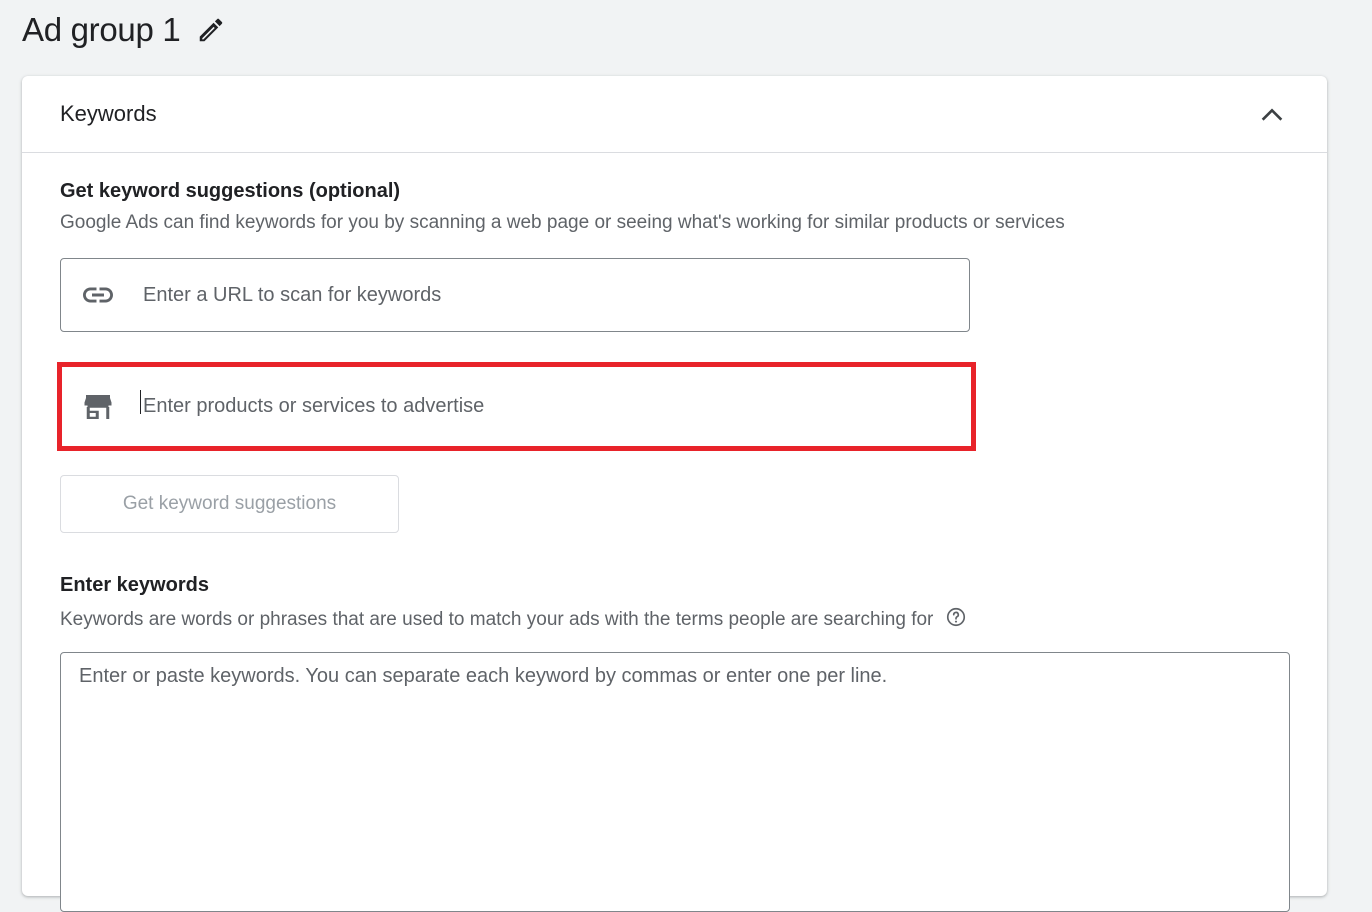 The image size is (1372, 912). What do you see at coordinates (98, 407) in the screenshot?
I see `store-icon` at bounding box center [98, 407].